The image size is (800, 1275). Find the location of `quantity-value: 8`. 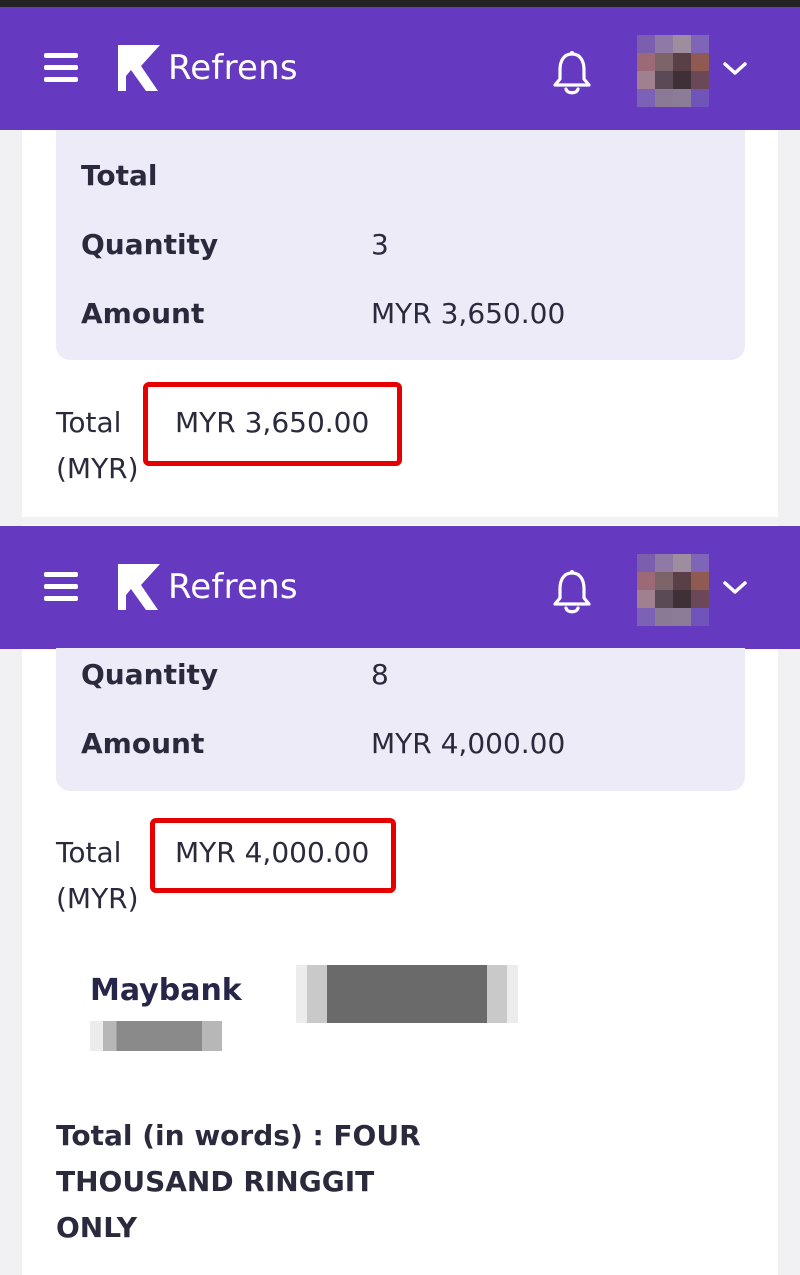

quantity-value: 8 is located at coordinates (380, 674).